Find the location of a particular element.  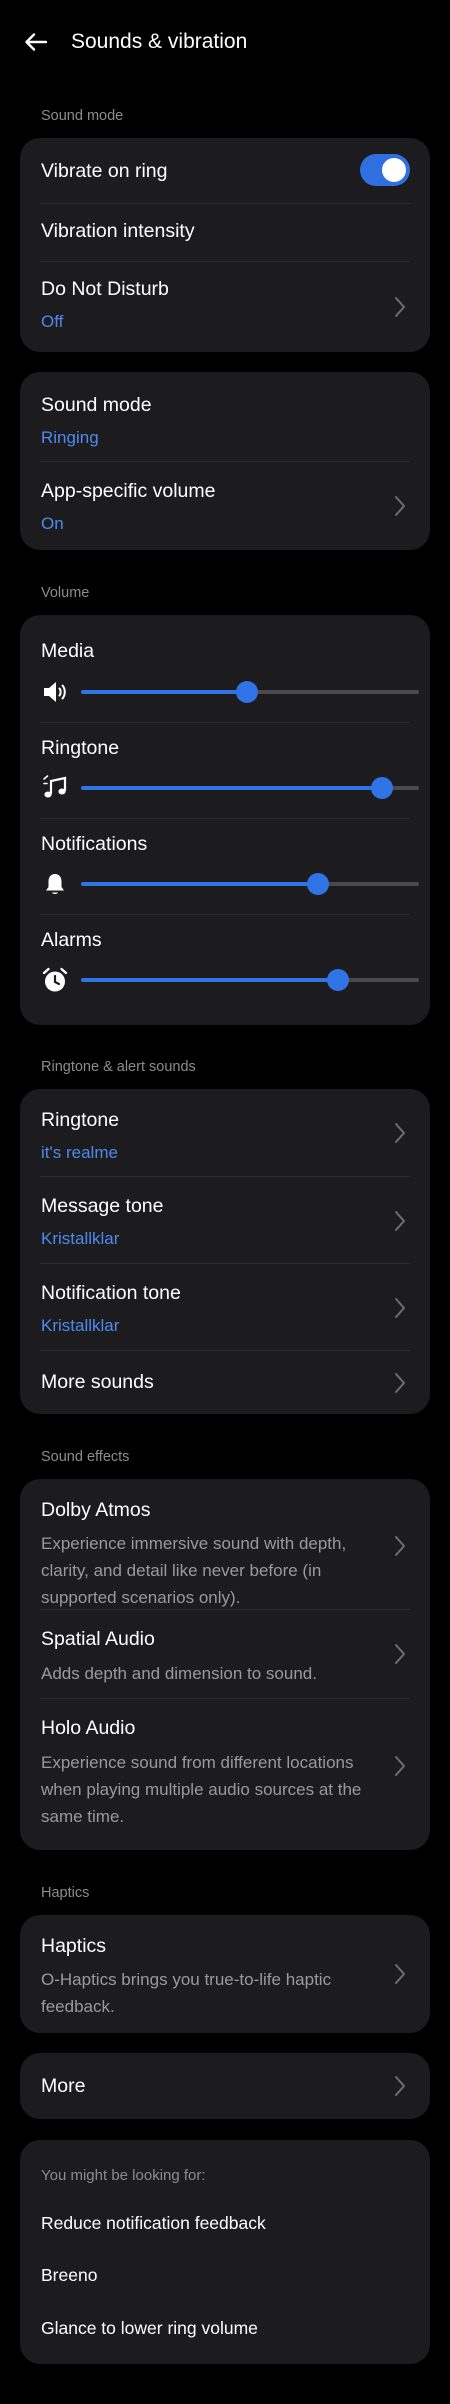

back-arrow-icon is located at coordinates (36, 42).